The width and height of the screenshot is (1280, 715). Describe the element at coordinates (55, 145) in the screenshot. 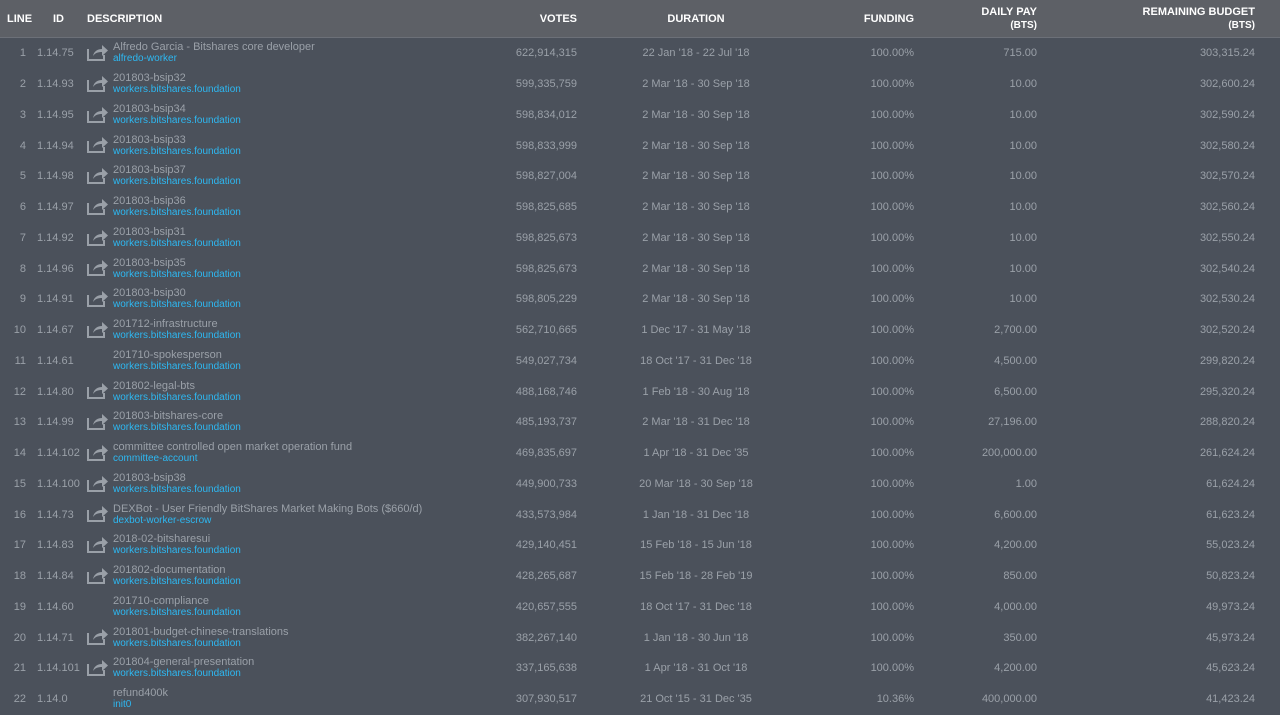

I see `row-id: 1.14.94` at that location.